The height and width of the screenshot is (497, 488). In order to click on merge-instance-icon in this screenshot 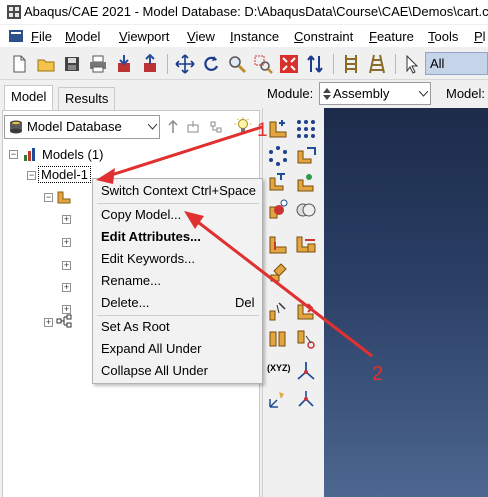, I will do `click(306, 183)`.